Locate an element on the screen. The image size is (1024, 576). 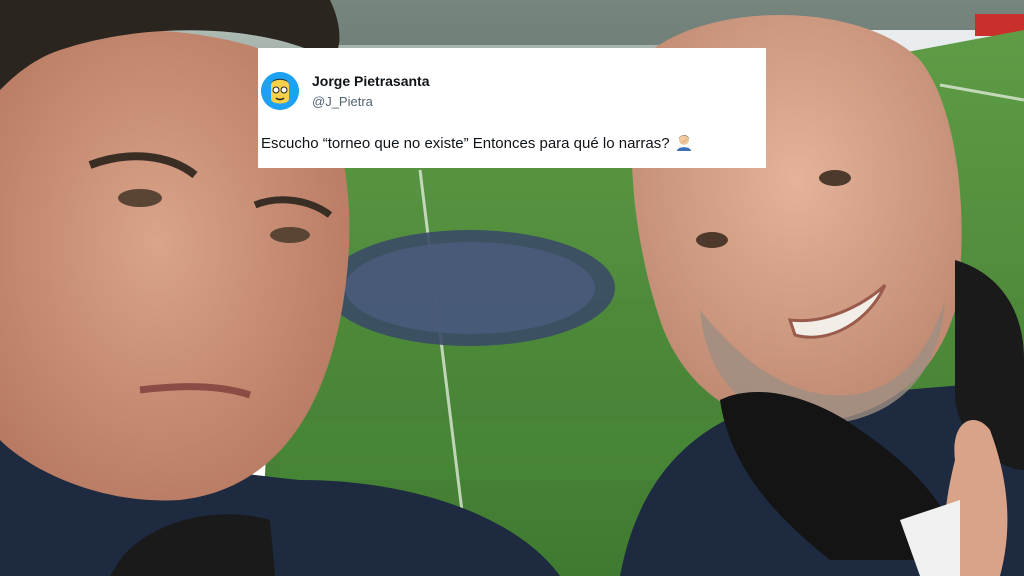
tweet-author-name: Jorge Pietrasanta is located at coordinates (371, 81).